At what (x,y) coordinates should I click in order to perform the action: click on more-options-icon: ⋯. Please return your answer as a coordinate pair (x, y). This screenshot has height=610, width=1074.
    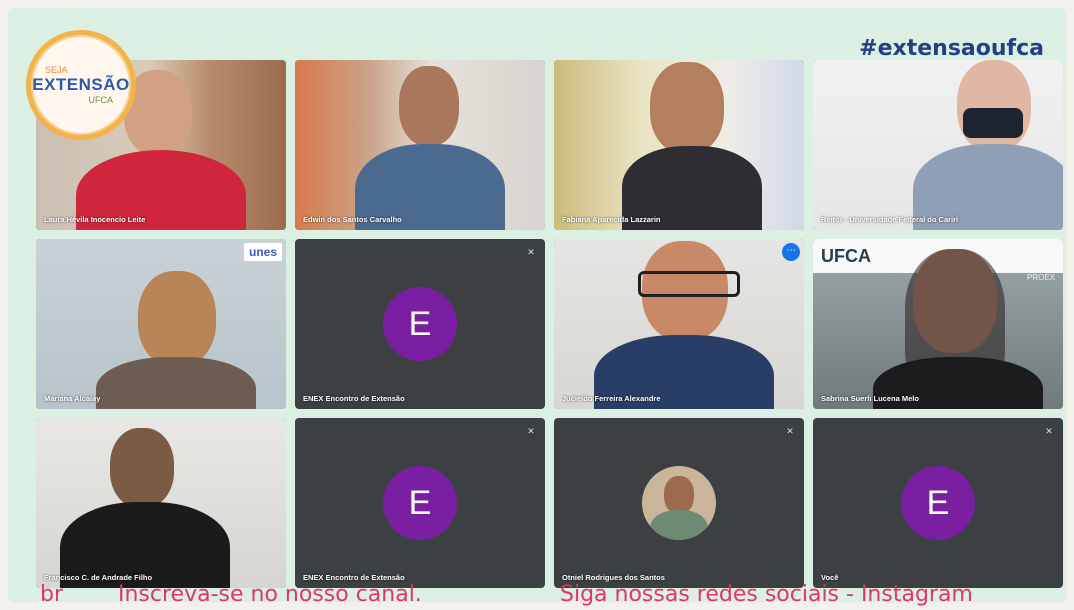
    Looking at the image, I should click on (791, 252).